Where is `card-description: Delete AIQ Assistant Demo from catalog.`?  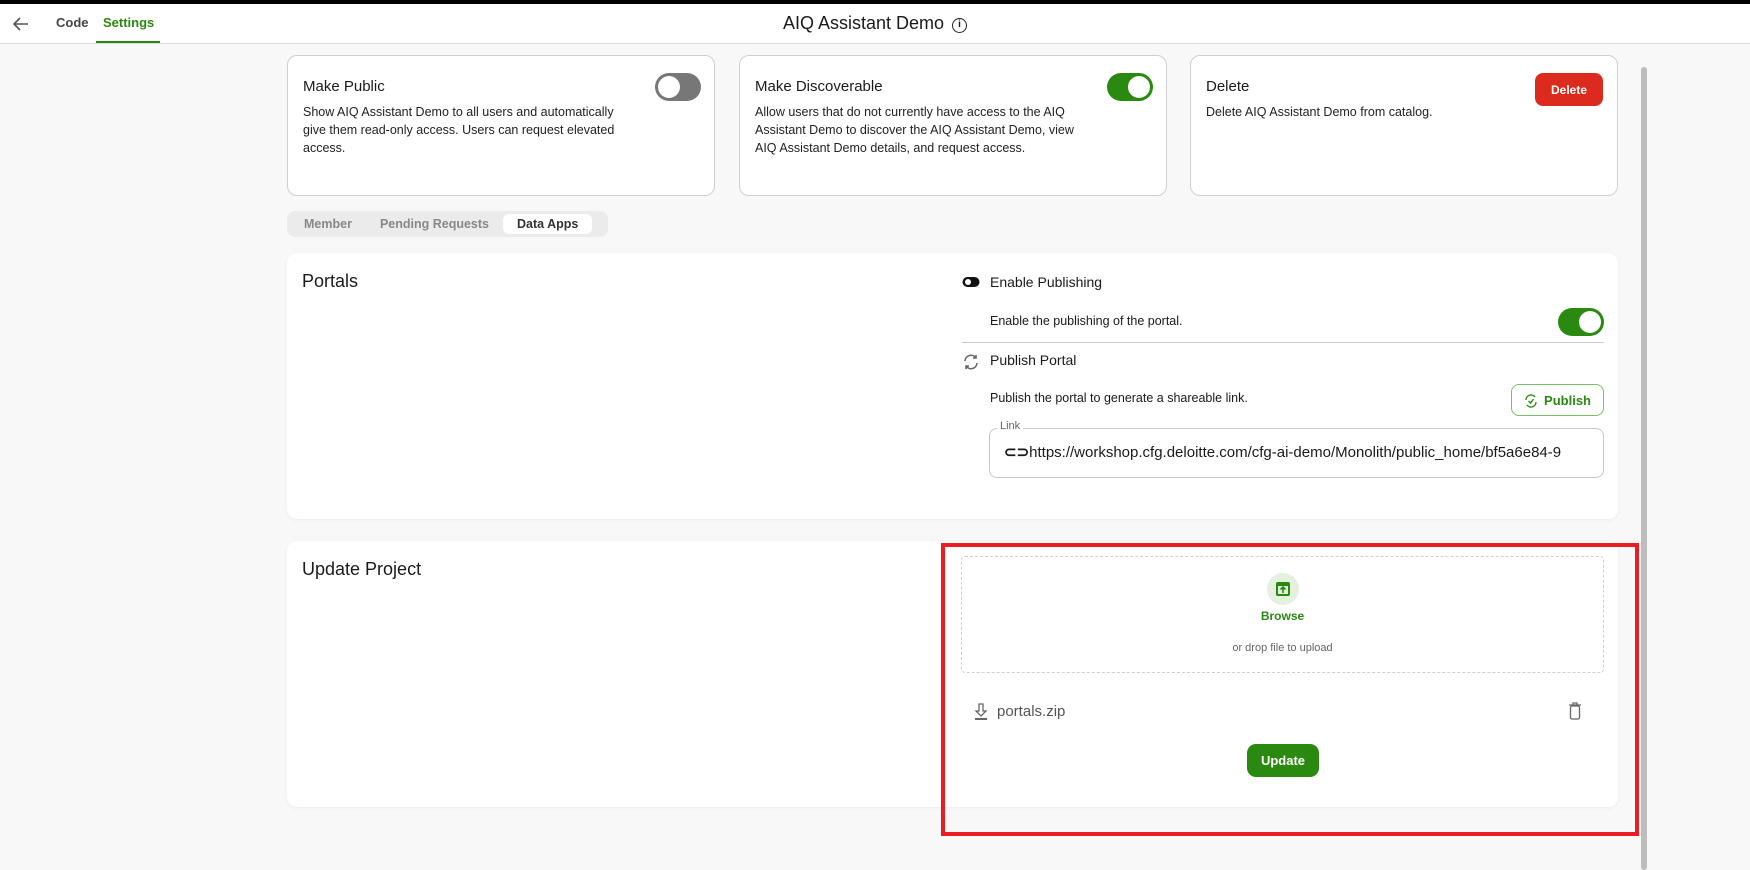
card-description: Delete AIQ Assistant Demo from catalog. is located at coordinates (1319, 112).